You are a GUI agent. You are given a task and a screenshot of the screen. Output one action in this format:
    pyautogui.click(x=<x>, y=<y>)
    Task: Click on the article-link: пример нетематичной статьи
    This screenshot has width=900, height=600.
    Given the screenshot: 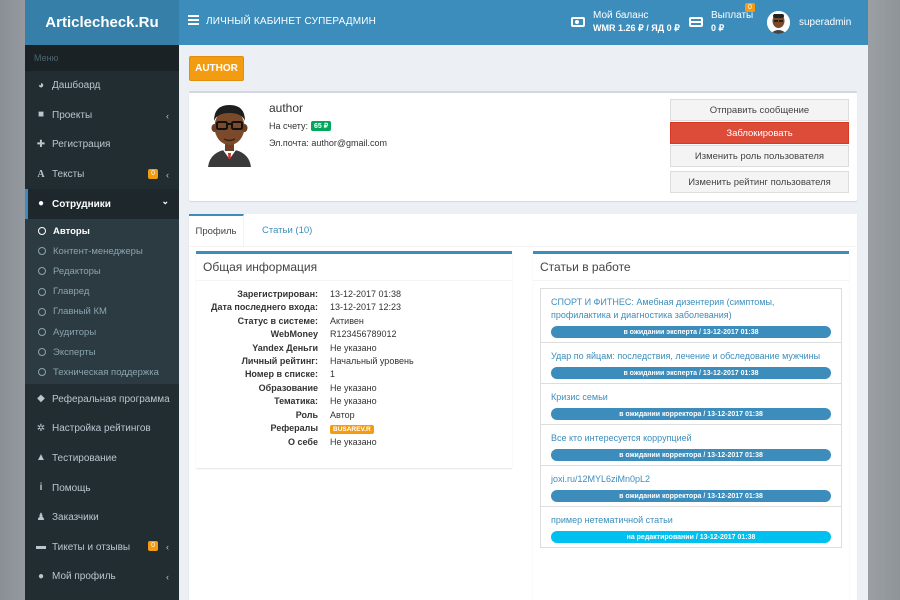 What is the action you would take?
    pyautogui.click(x=691, y=520)
    